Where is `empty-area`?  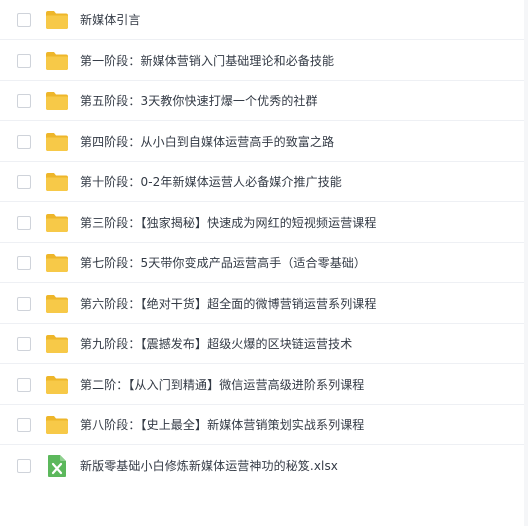 empty-area is located at coordinates (262, 505).